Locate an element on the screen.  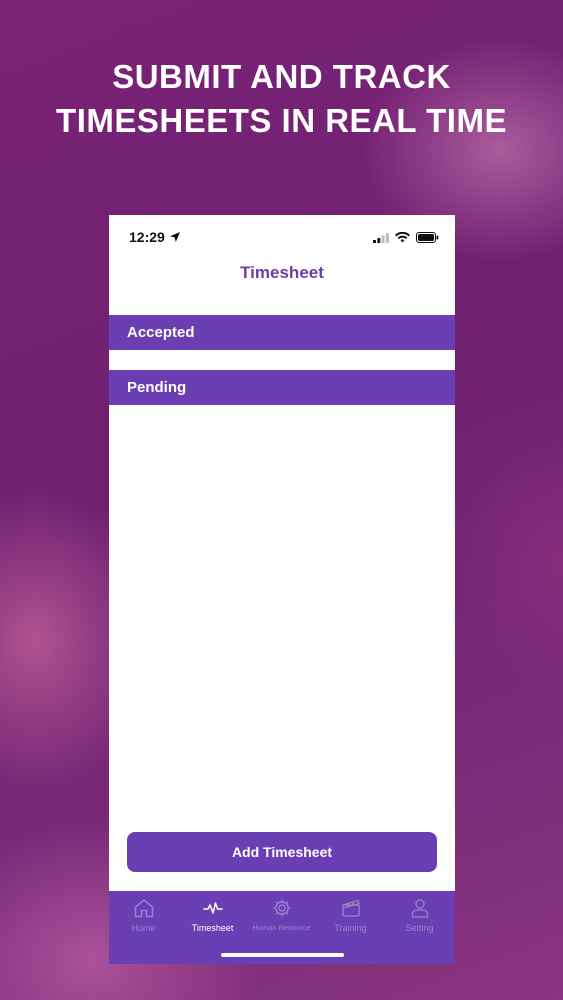
add-timesheet-button: Add Timesheet is located at coordinates (282, 852).